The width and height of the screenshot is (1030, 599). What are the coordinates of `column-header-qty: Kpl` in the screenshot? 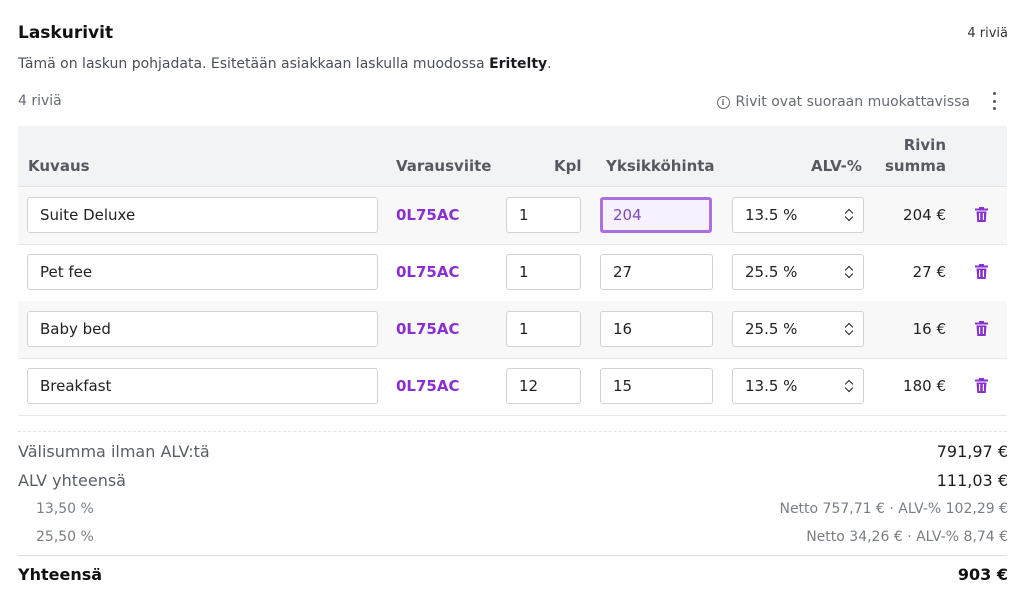 It's located at (568, 166).